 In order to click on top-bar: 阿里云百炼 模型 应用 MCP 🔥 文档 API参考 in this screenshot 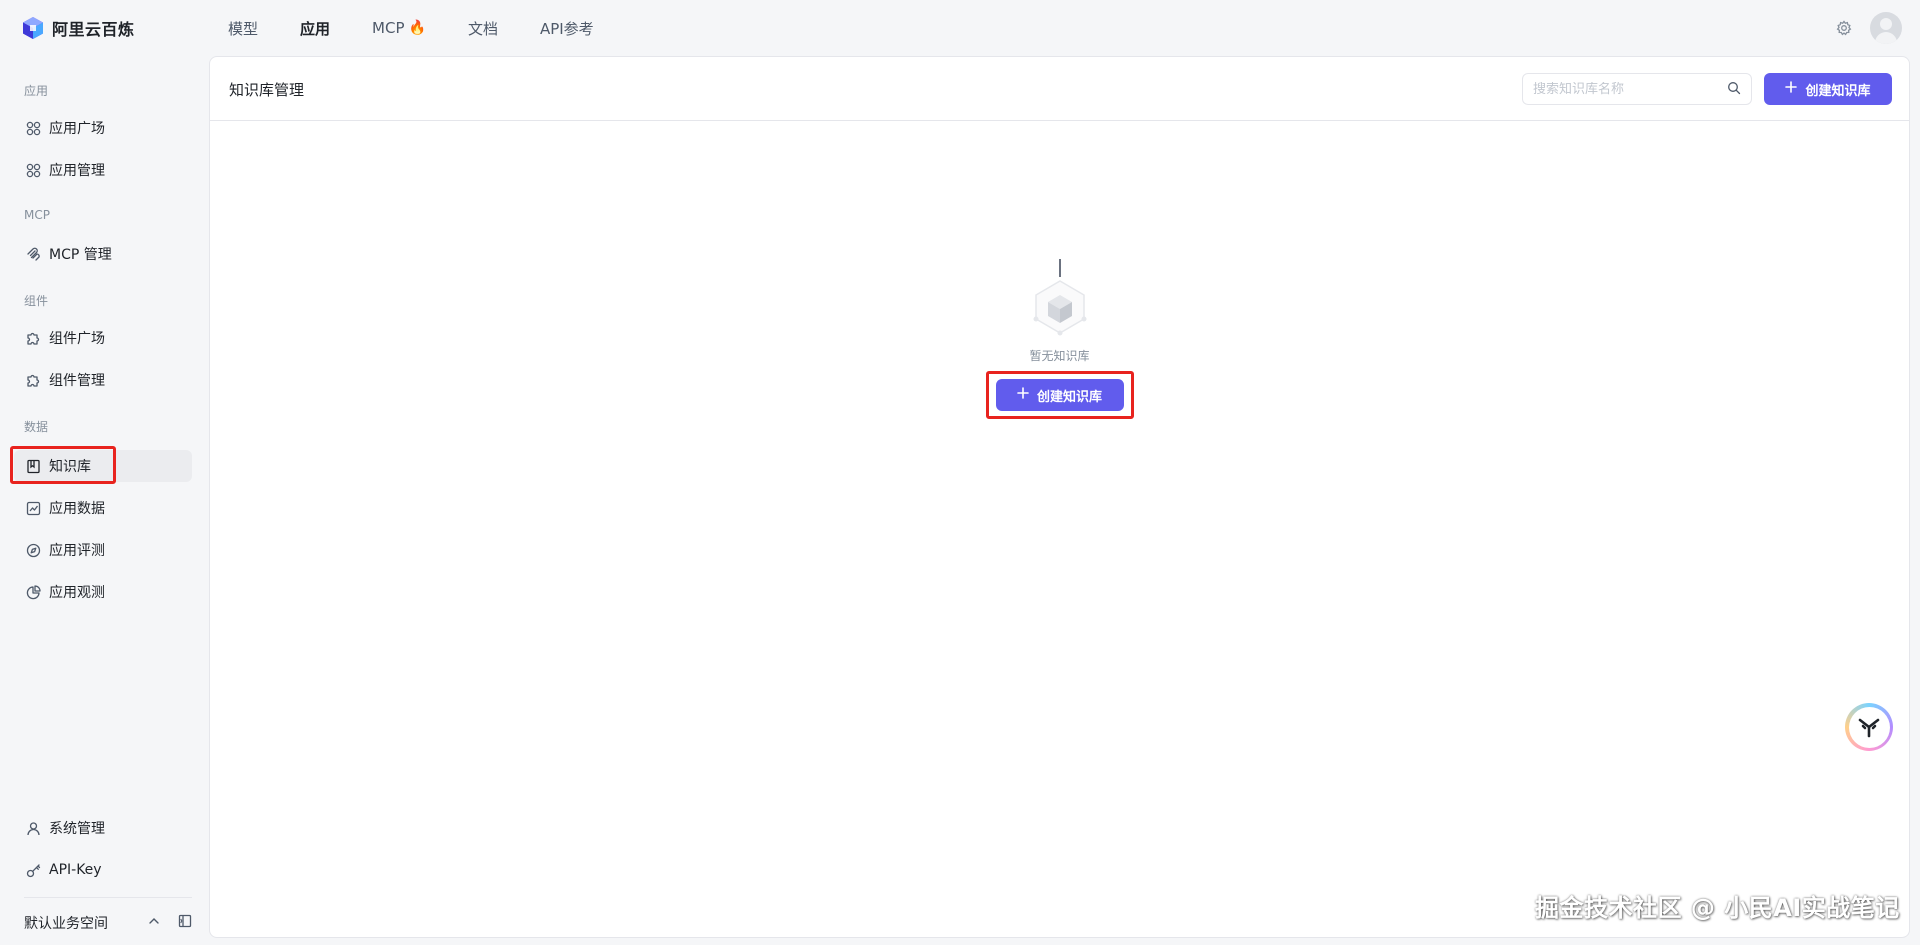, I will do `click(960, 28)`.